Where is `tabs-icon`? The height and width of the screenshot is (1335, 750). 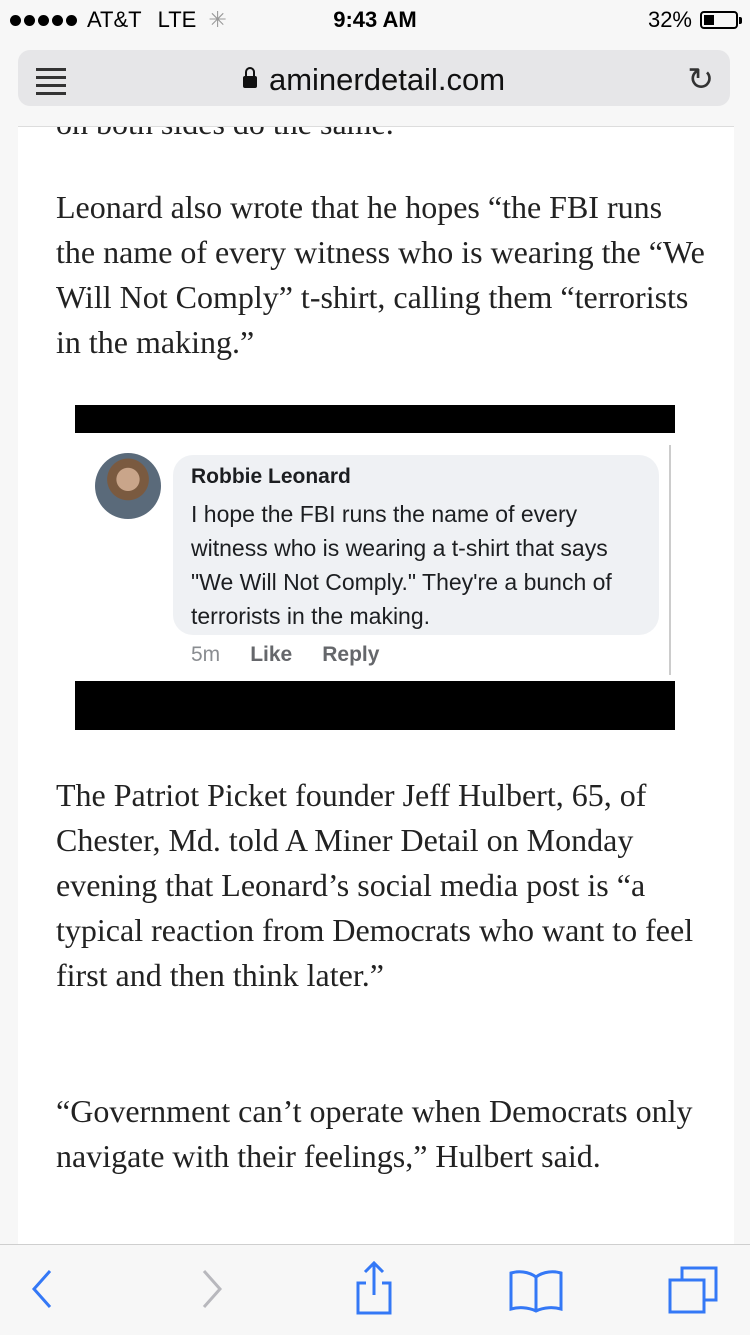 tabs-icon is located at coordinates (693, 1290).